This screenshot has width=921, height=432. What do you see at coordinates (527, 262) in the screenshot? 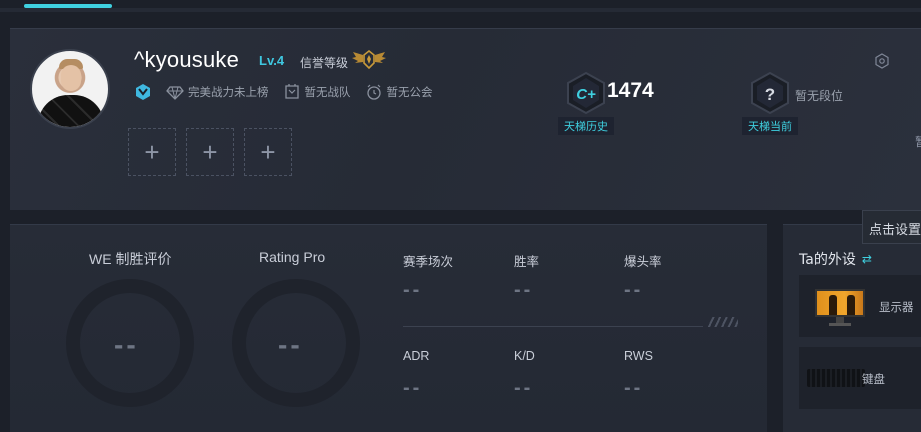
I see `stat-label-winrate: 胜率` at bounding box center [527, 262].